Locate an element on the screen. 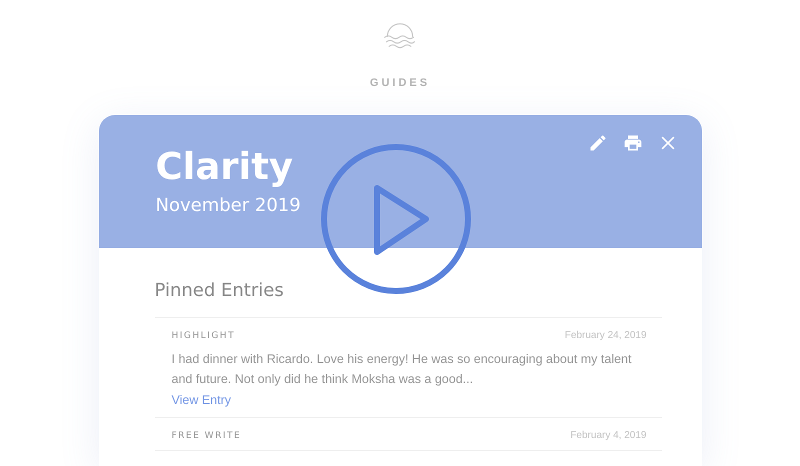 The width and height of the screenshot is (800, 466). entry-type: HIGHLIGHT is located at coordinates (204, 335).